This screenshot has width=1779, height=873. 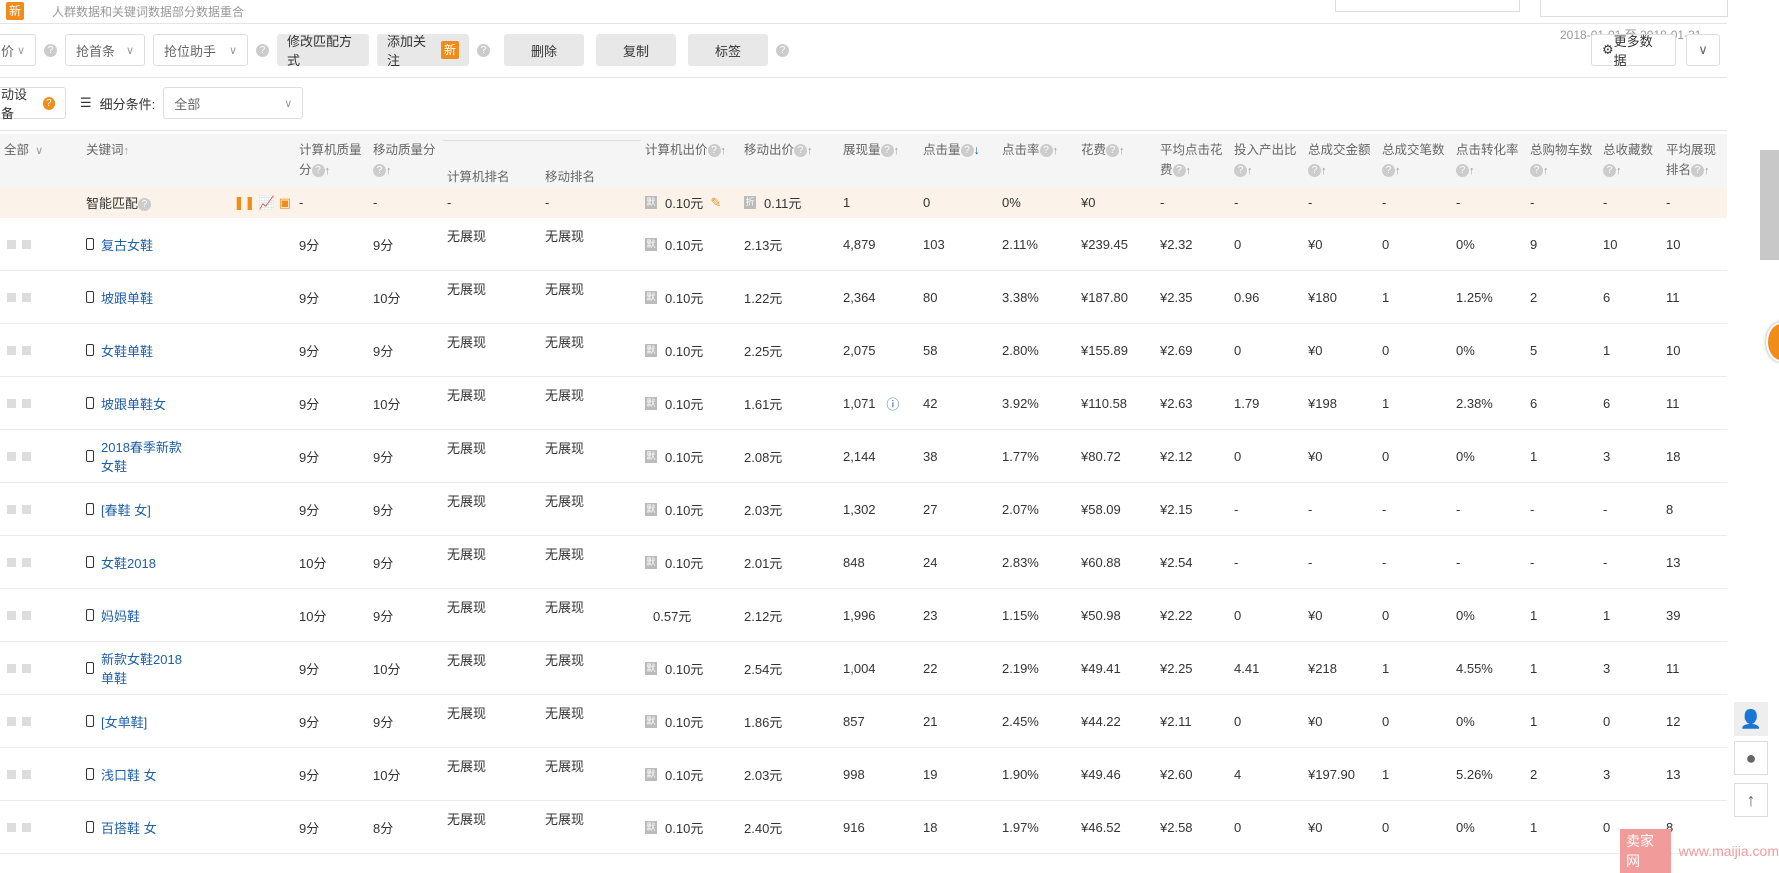 I want to click on column-header: 移动出价? ↑, so click(x=789, y=163).